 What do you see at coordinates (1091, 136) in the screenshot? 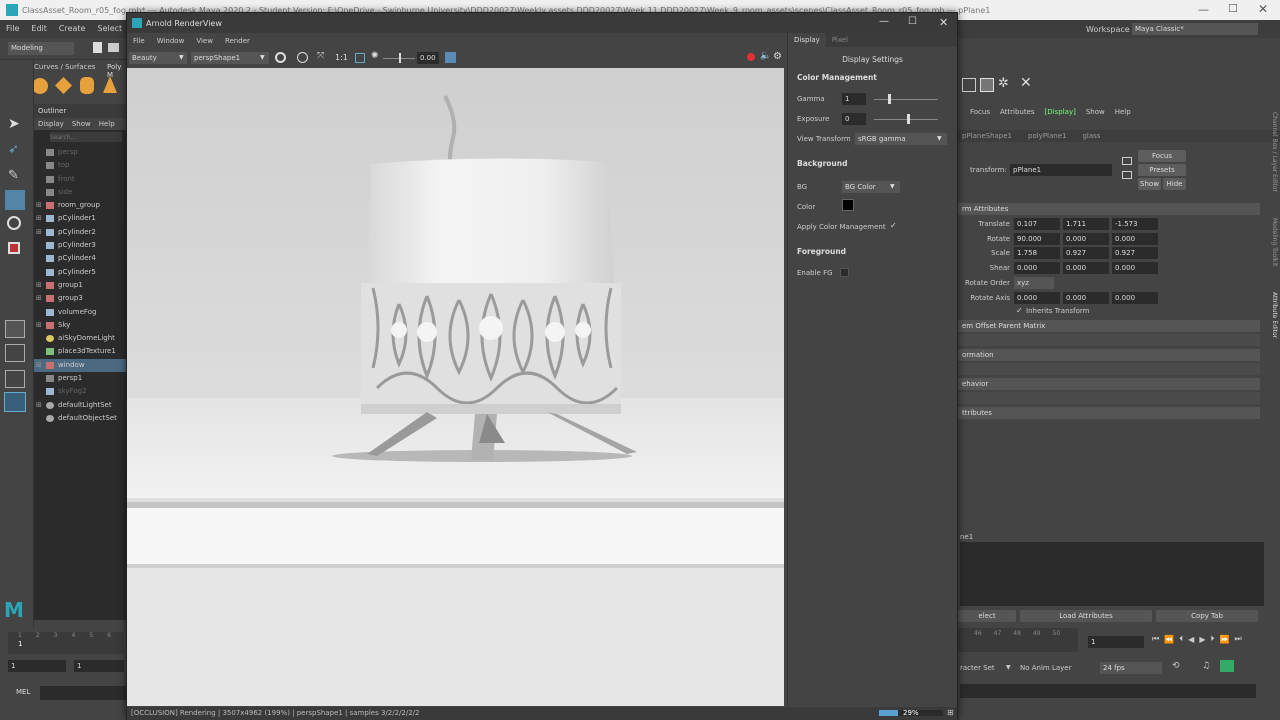
I see `ae-tab-glass: glass` at bounding box center [1091, 136].